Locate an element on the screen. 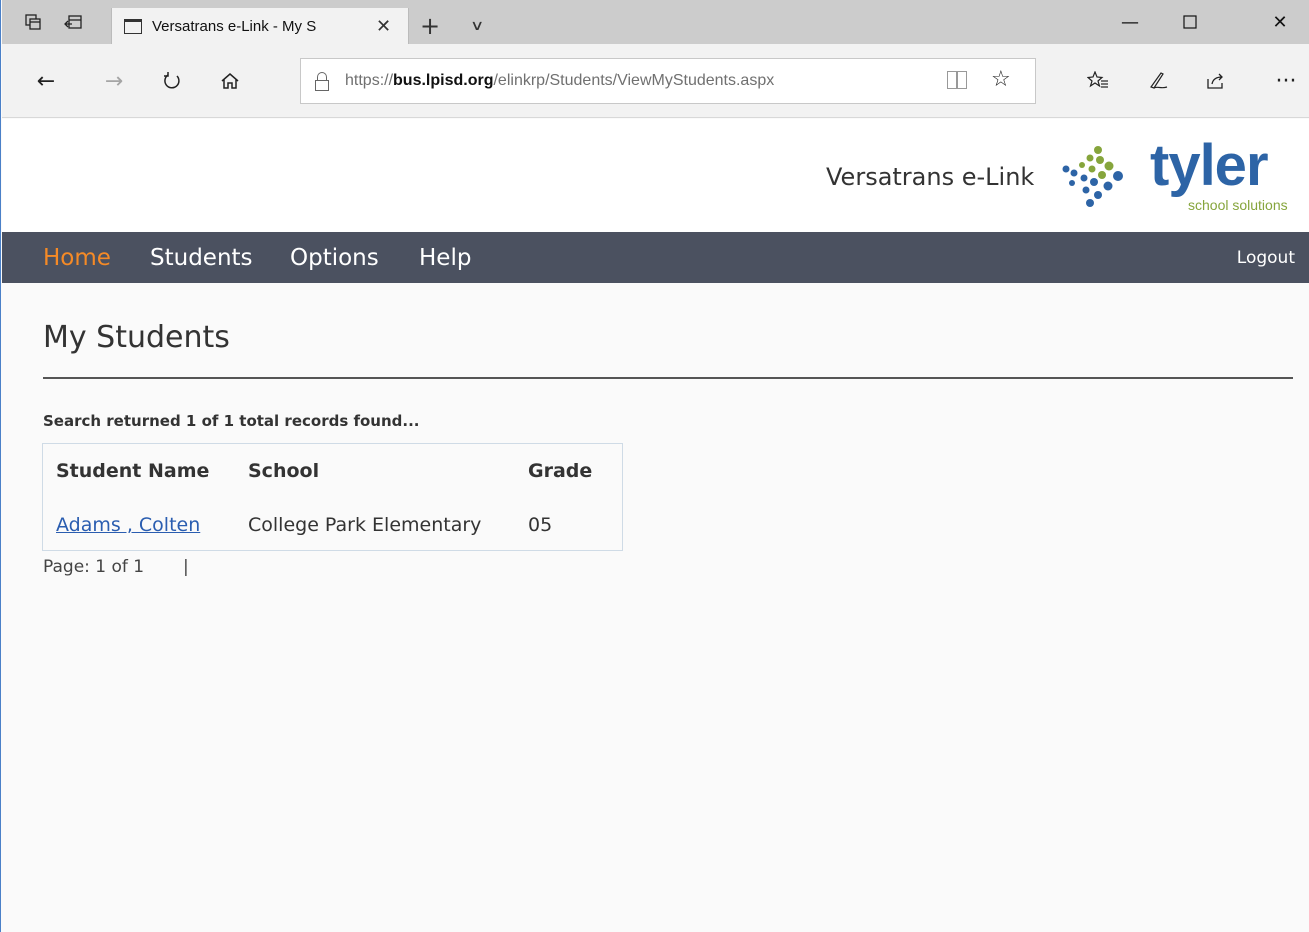 The width and height of the screenshot is (1309, 932). menu-students: Students is located at coordinates (201, 257).